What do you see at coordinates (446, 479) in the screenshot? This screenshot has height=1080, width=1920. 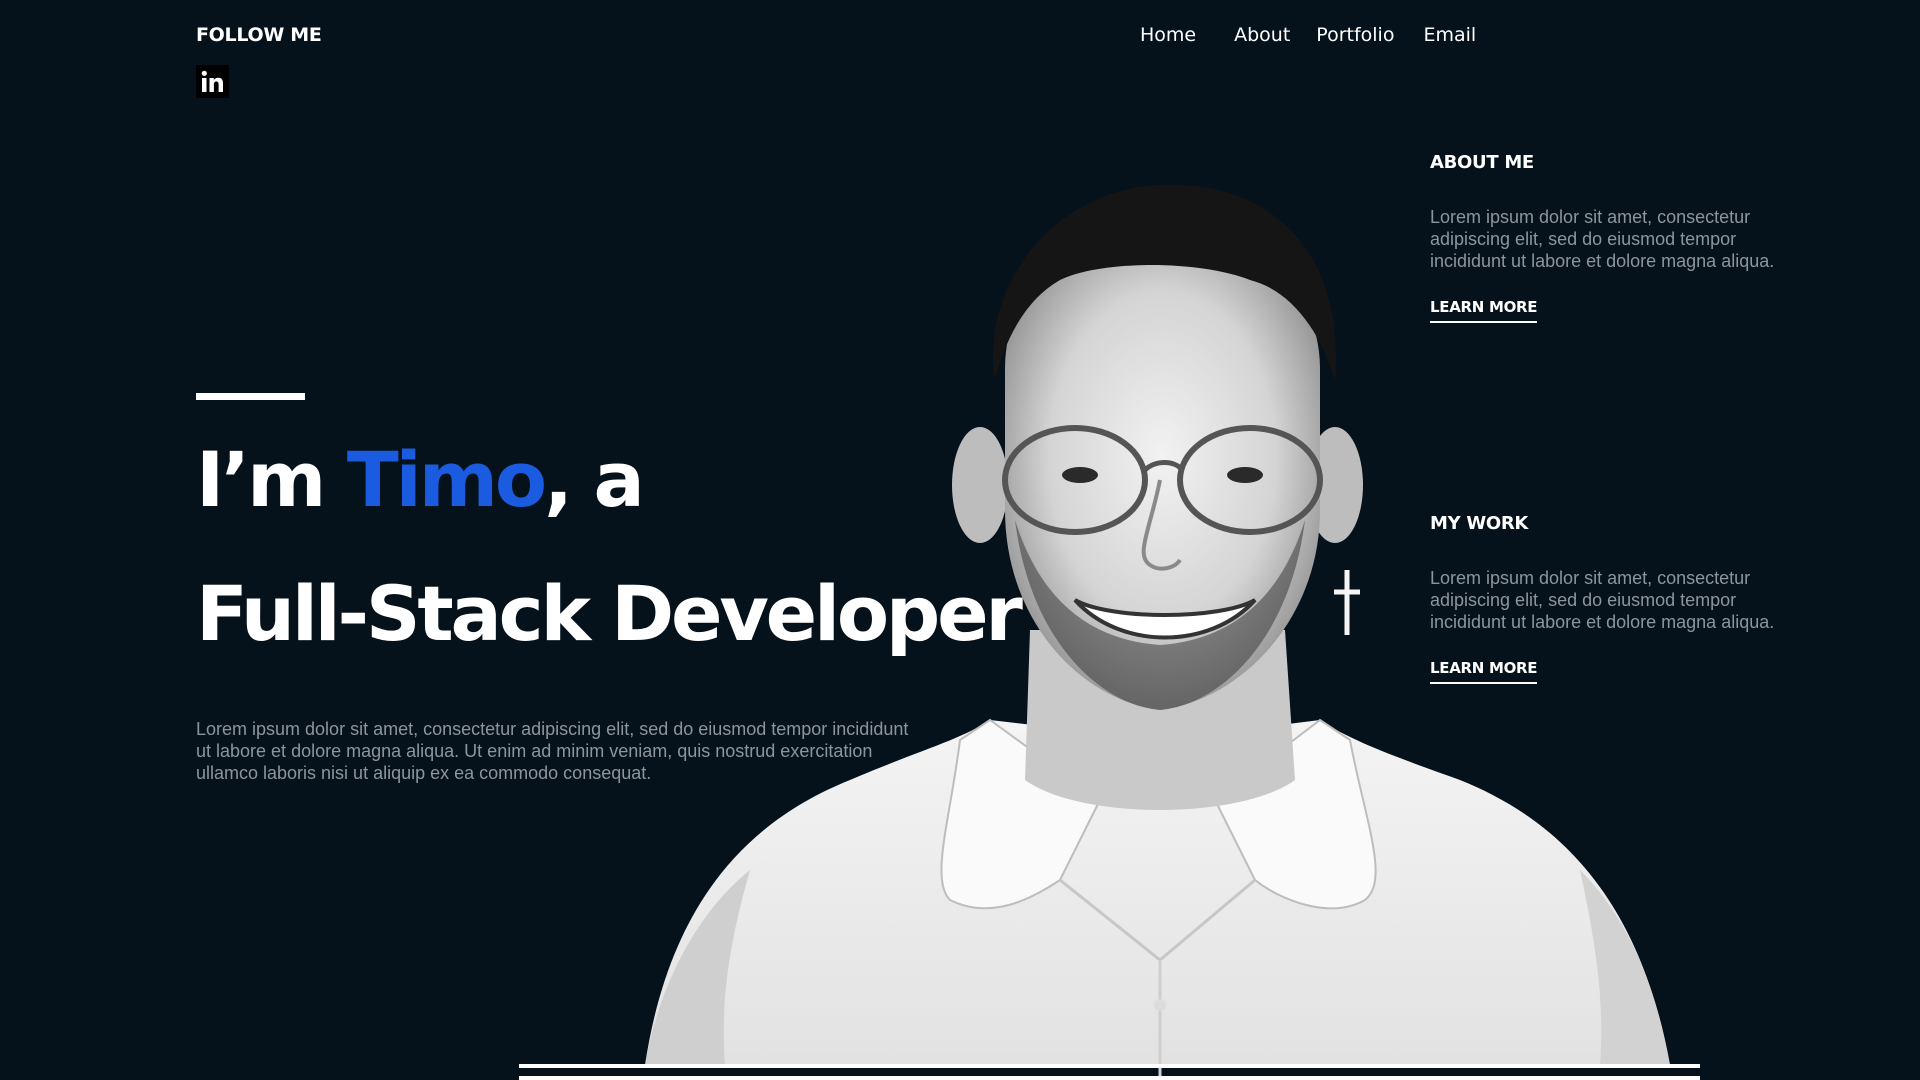 I see `hero-name: Timo` at bounding box center [446, 479].